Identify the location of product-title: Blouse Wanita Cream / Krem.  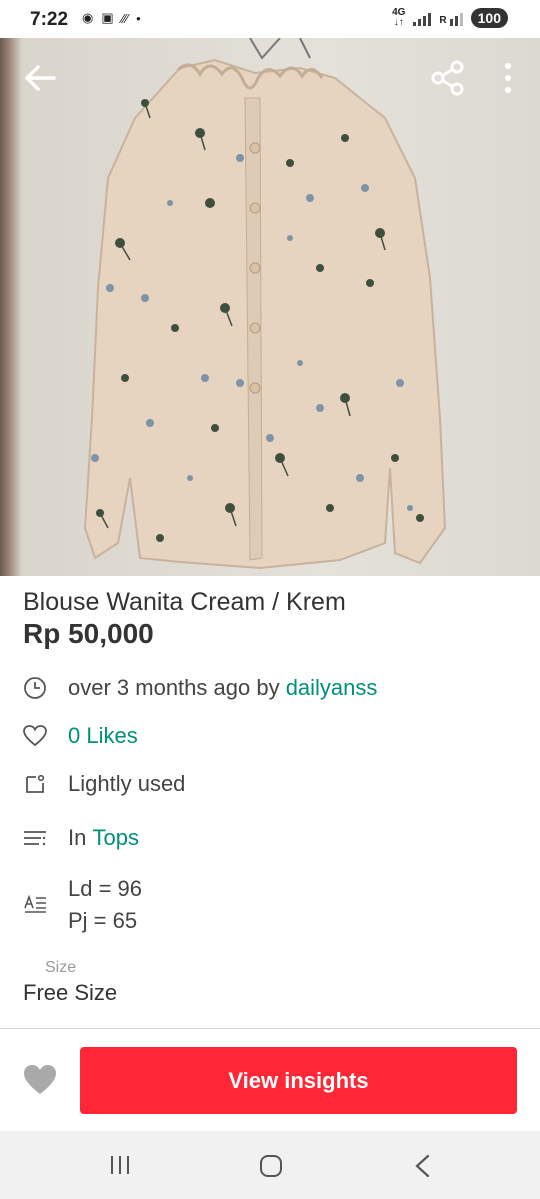
(184, 602).